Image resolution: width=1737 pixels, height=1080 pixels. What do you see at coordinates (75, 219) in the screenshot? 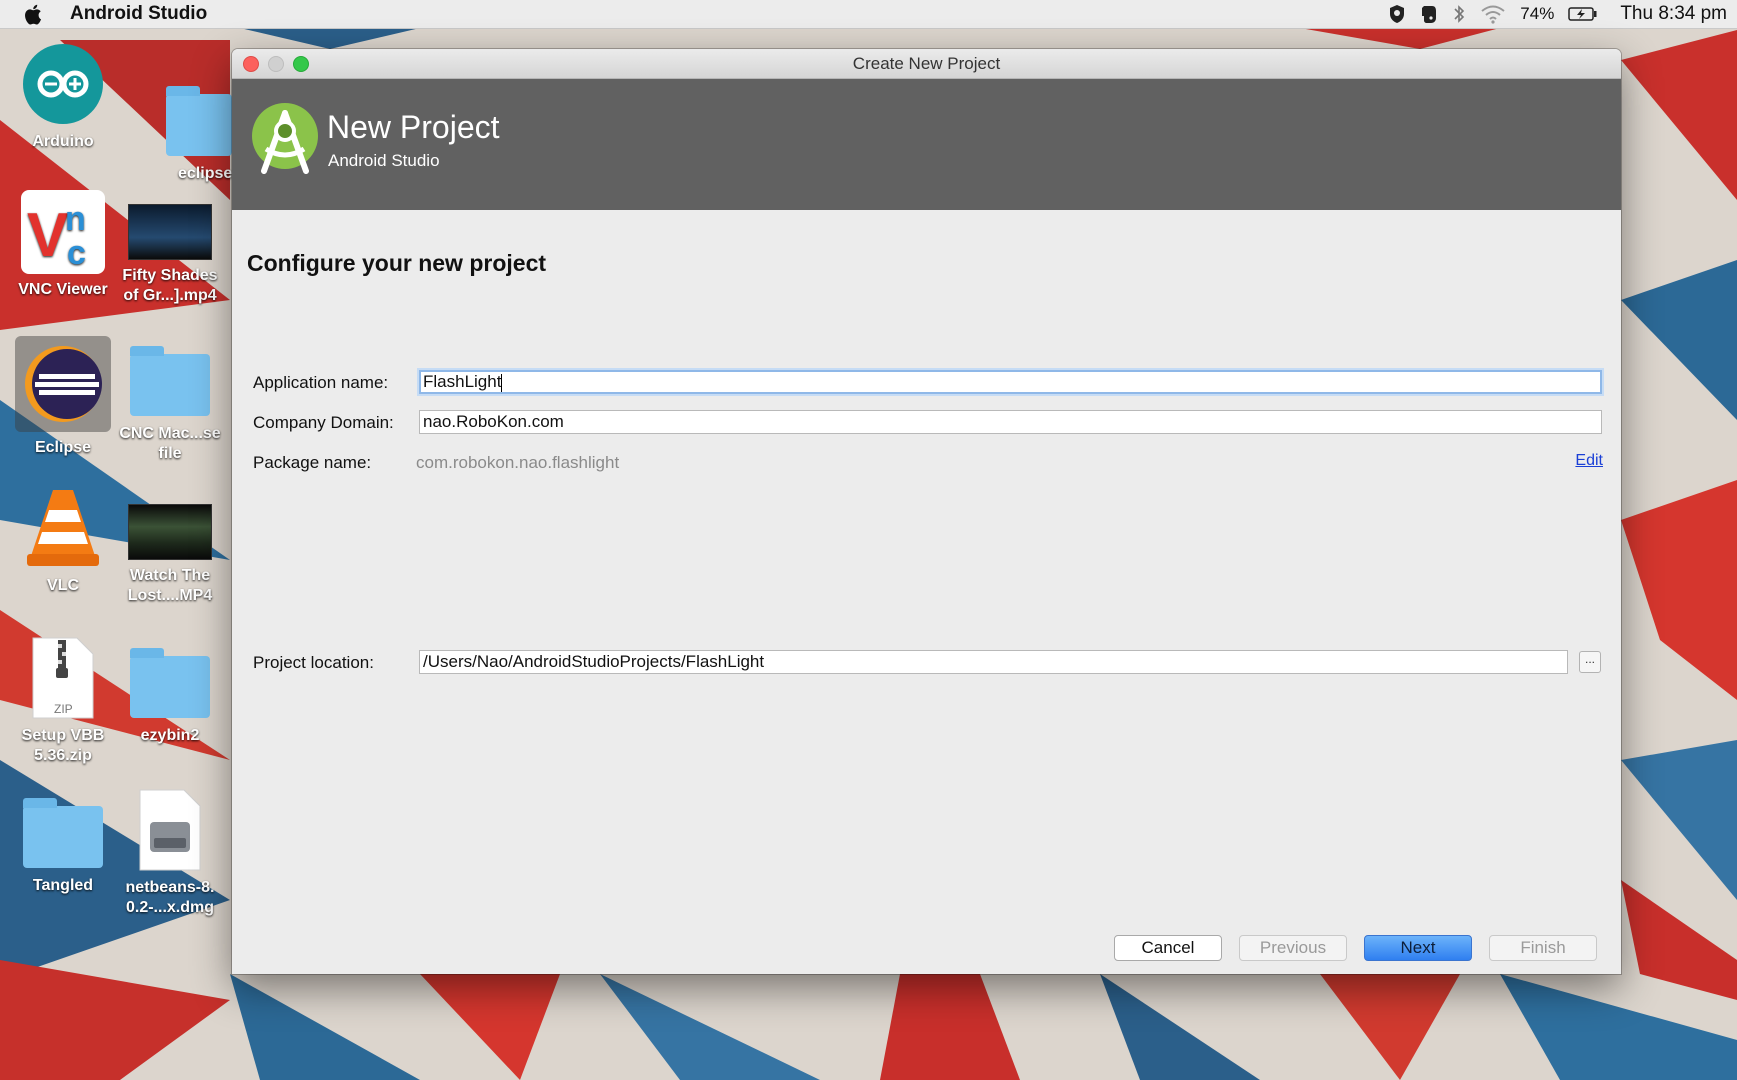
I see `svg-text: n` at bounding box center [75, 219].